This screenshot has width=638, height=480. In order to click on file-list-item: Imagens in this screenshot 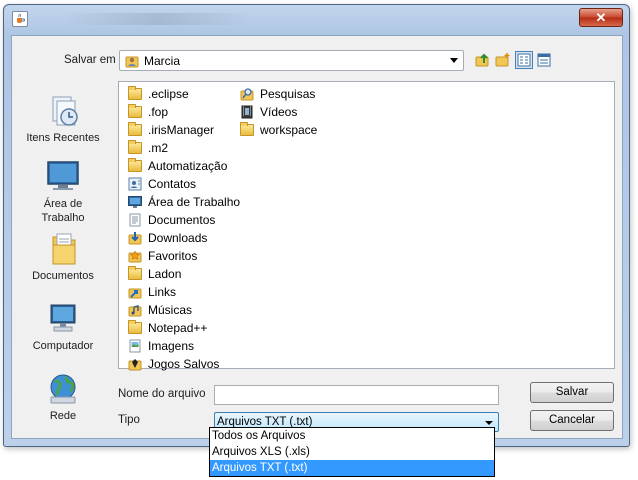, I will do `click(161, 345)`.